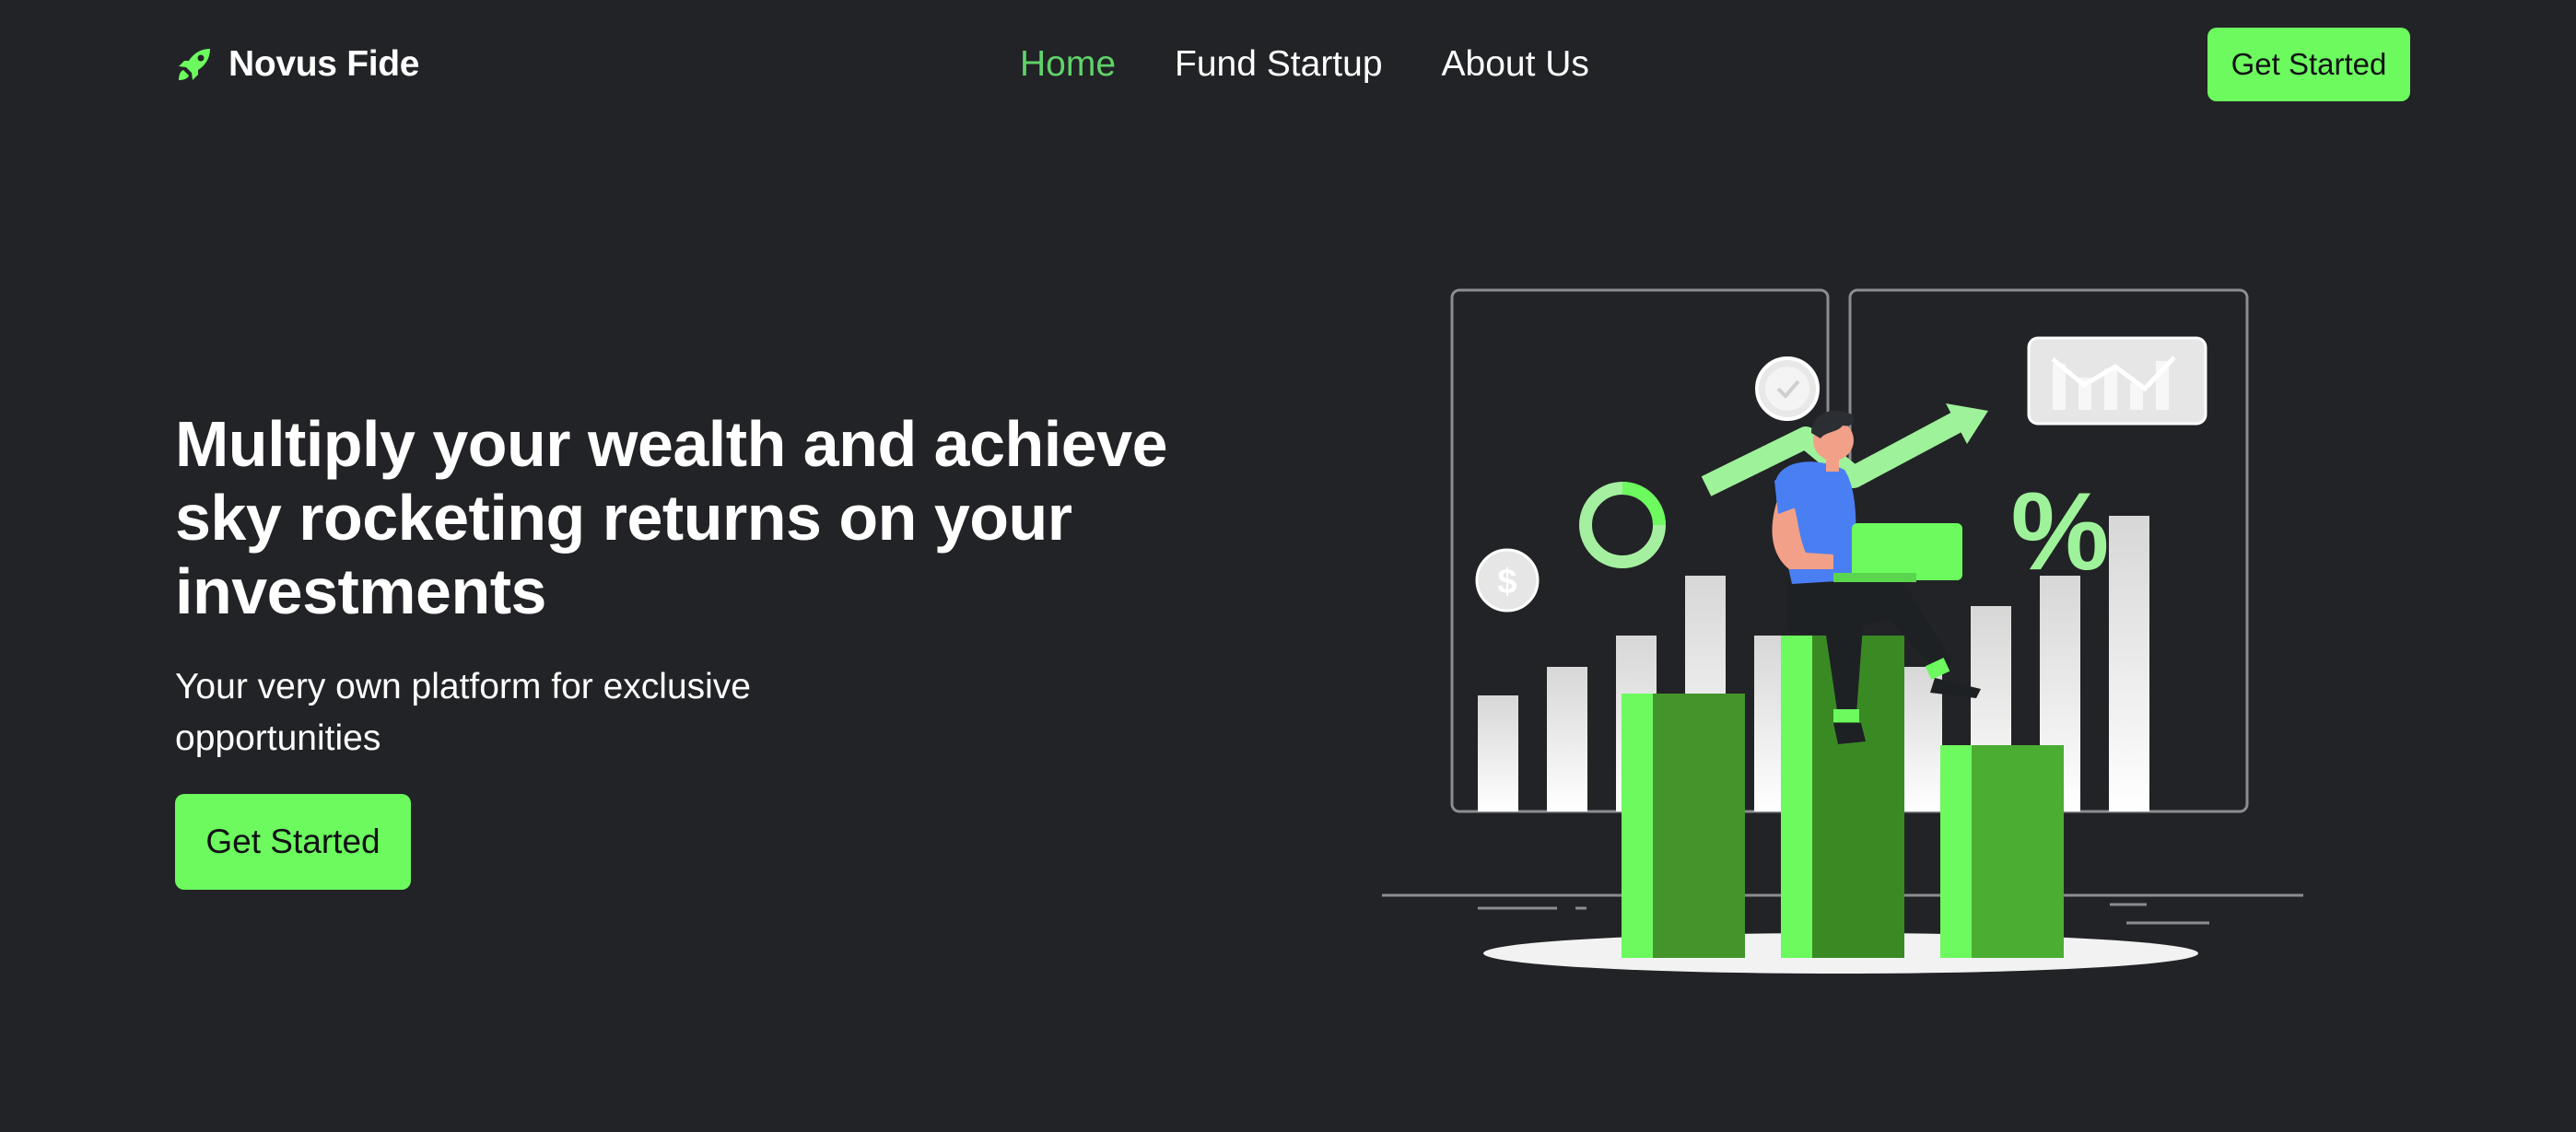 The width and height of the screenshot is (2576, 1132). I want to click on nav-link-home: Home, so click(1068, 64).